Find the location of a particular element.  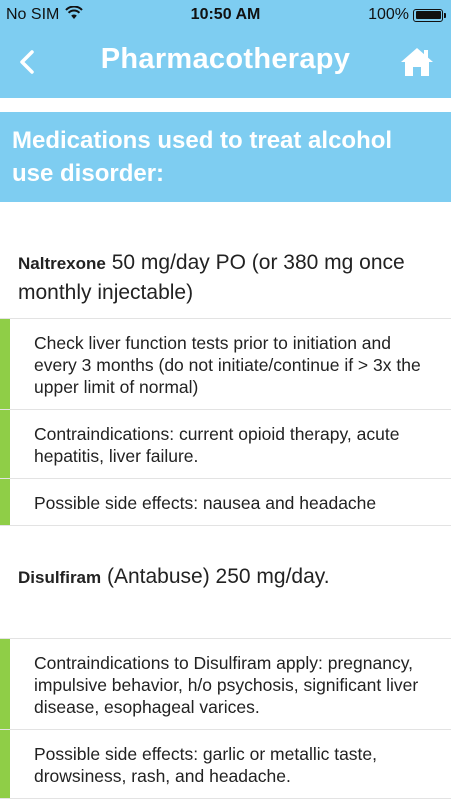

status-right: 100% is located at coordinates (409, 15).